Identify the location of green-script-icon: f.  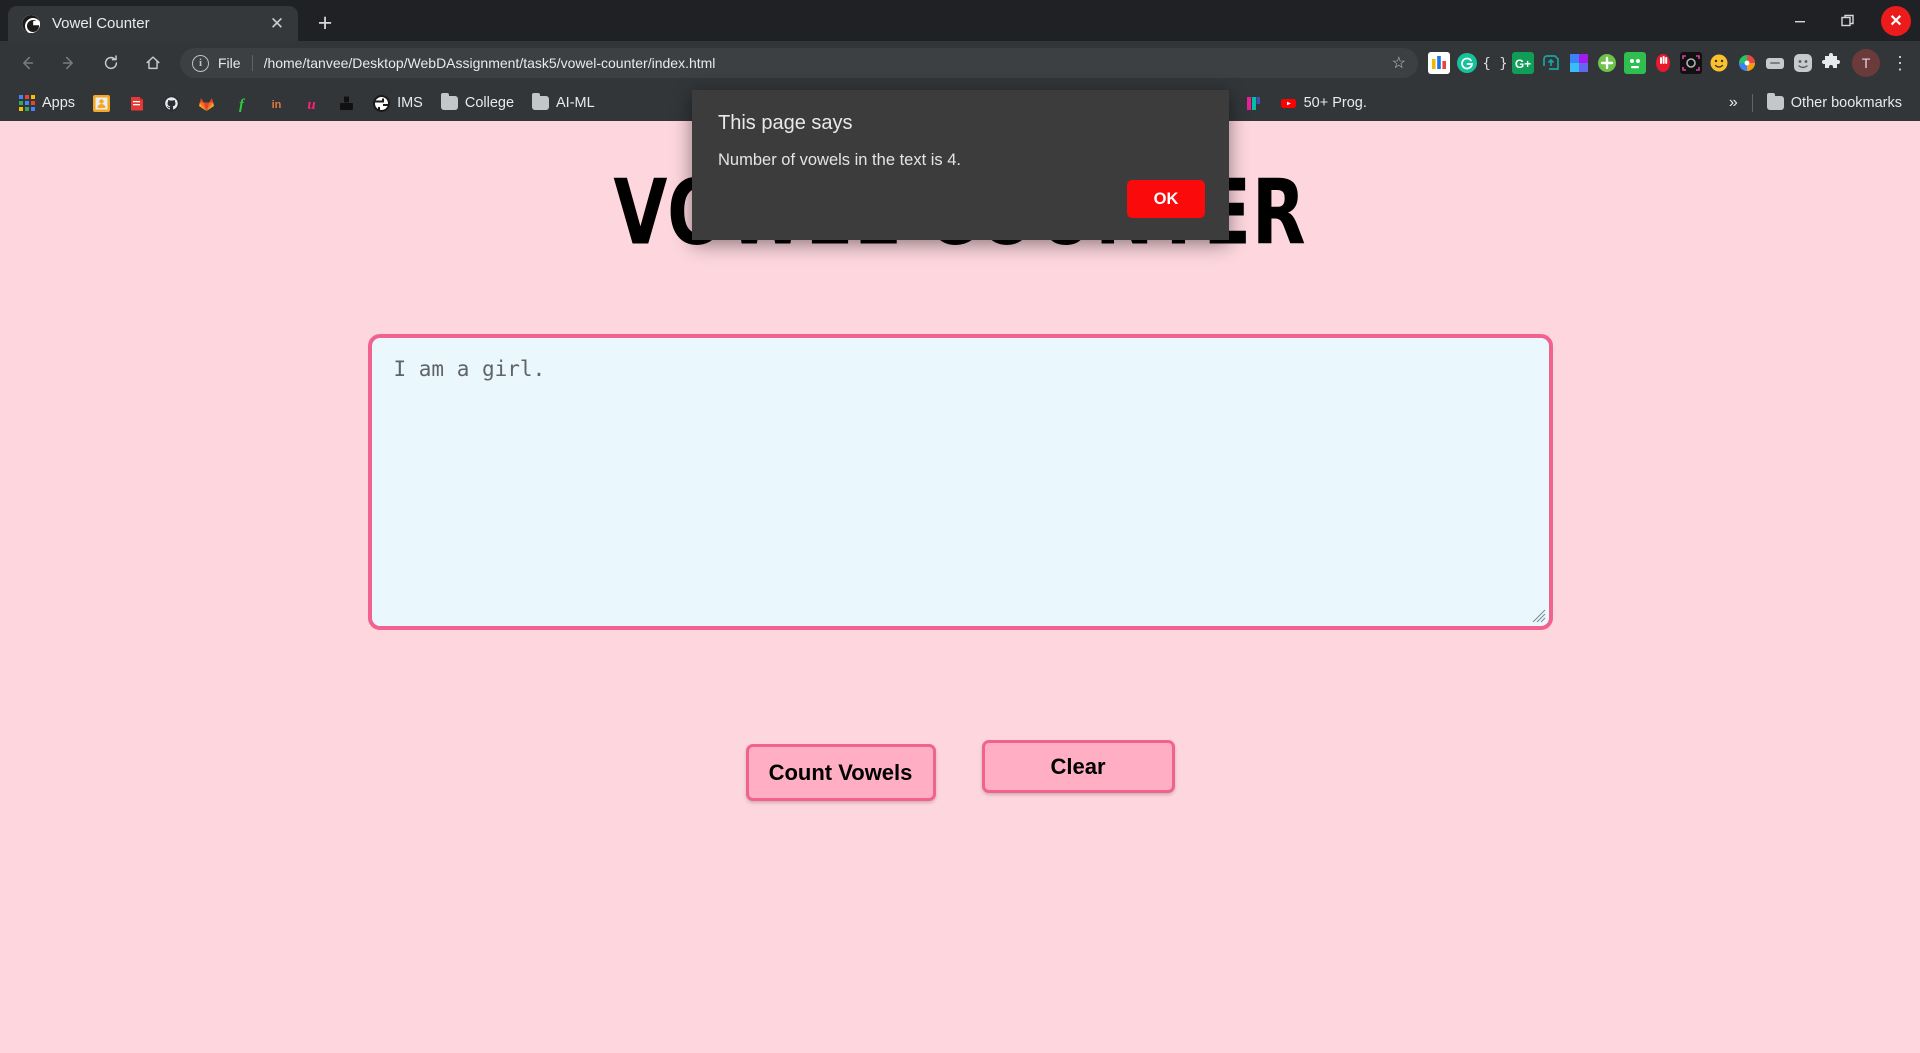
(241, 103).